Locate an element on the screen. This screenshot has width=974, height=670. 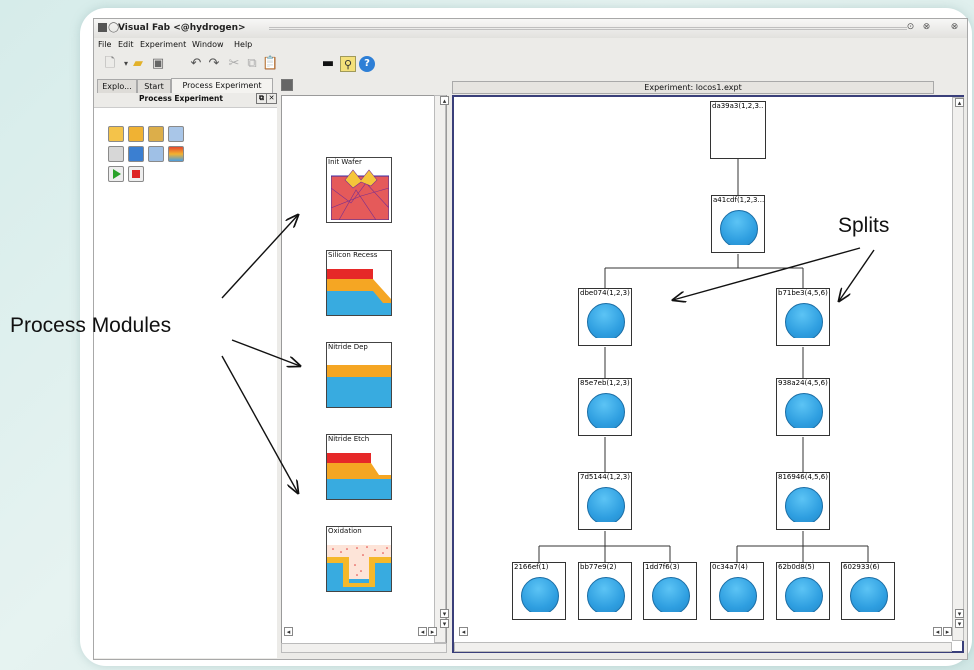
splits-annotation: Splits is located at coordinates (864, 225).